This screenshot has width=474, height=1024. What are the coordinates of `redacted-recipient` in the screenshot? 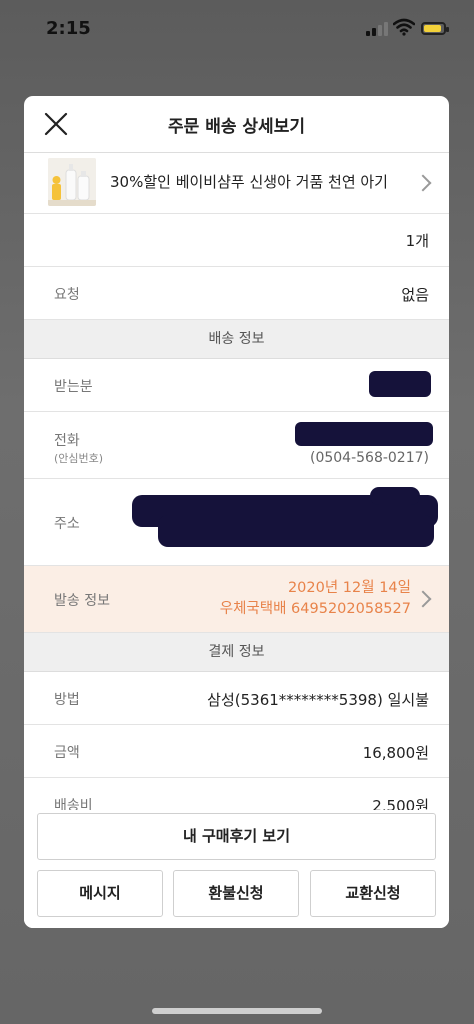 It's located at (400, 384).